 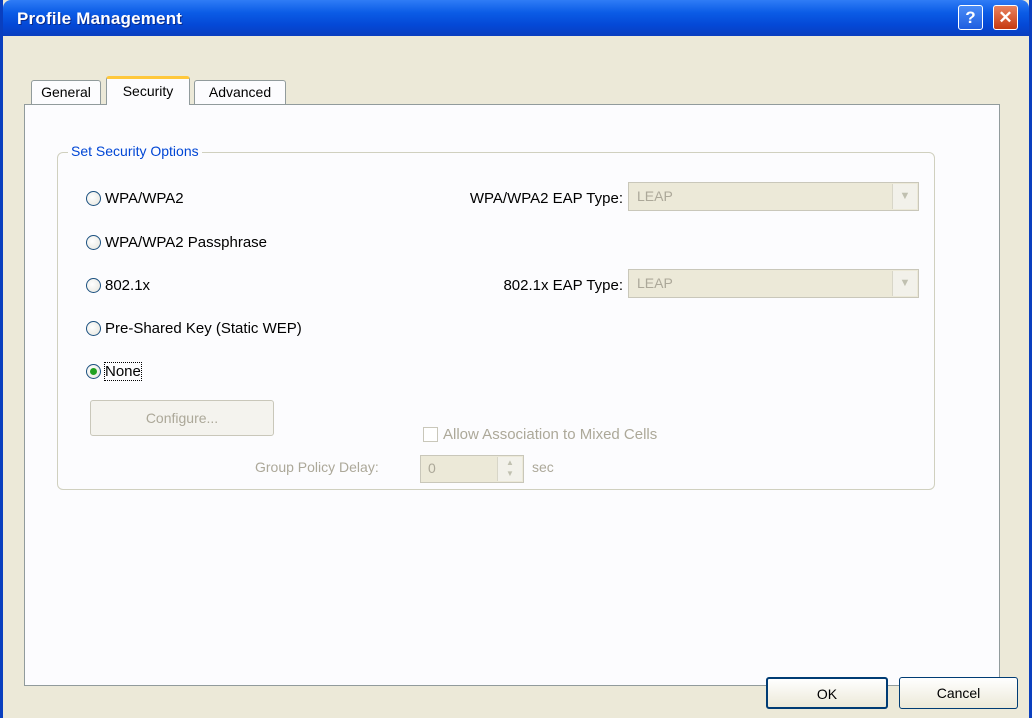 What do you see at coordinates (148, 90) in the screenshot?
I see `tab-security: Security` at bounding box center [148, 90].